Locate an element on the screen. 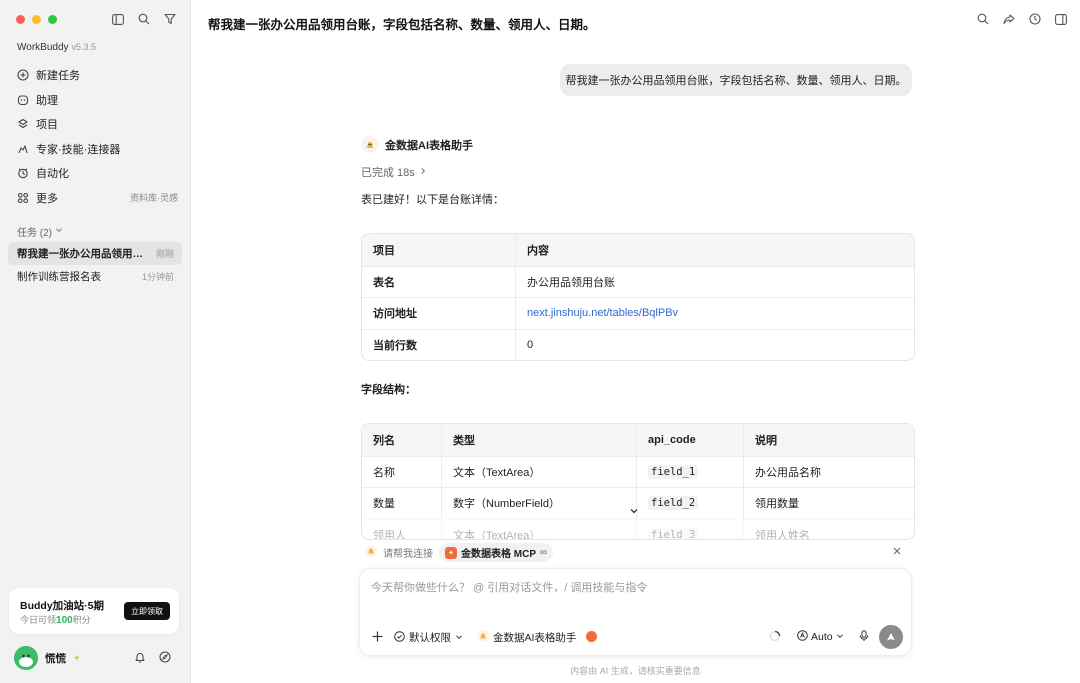  table-row: 访问地址 next.jinshuju.net/tables/BqlPBv is located at coordinates (638, 313).